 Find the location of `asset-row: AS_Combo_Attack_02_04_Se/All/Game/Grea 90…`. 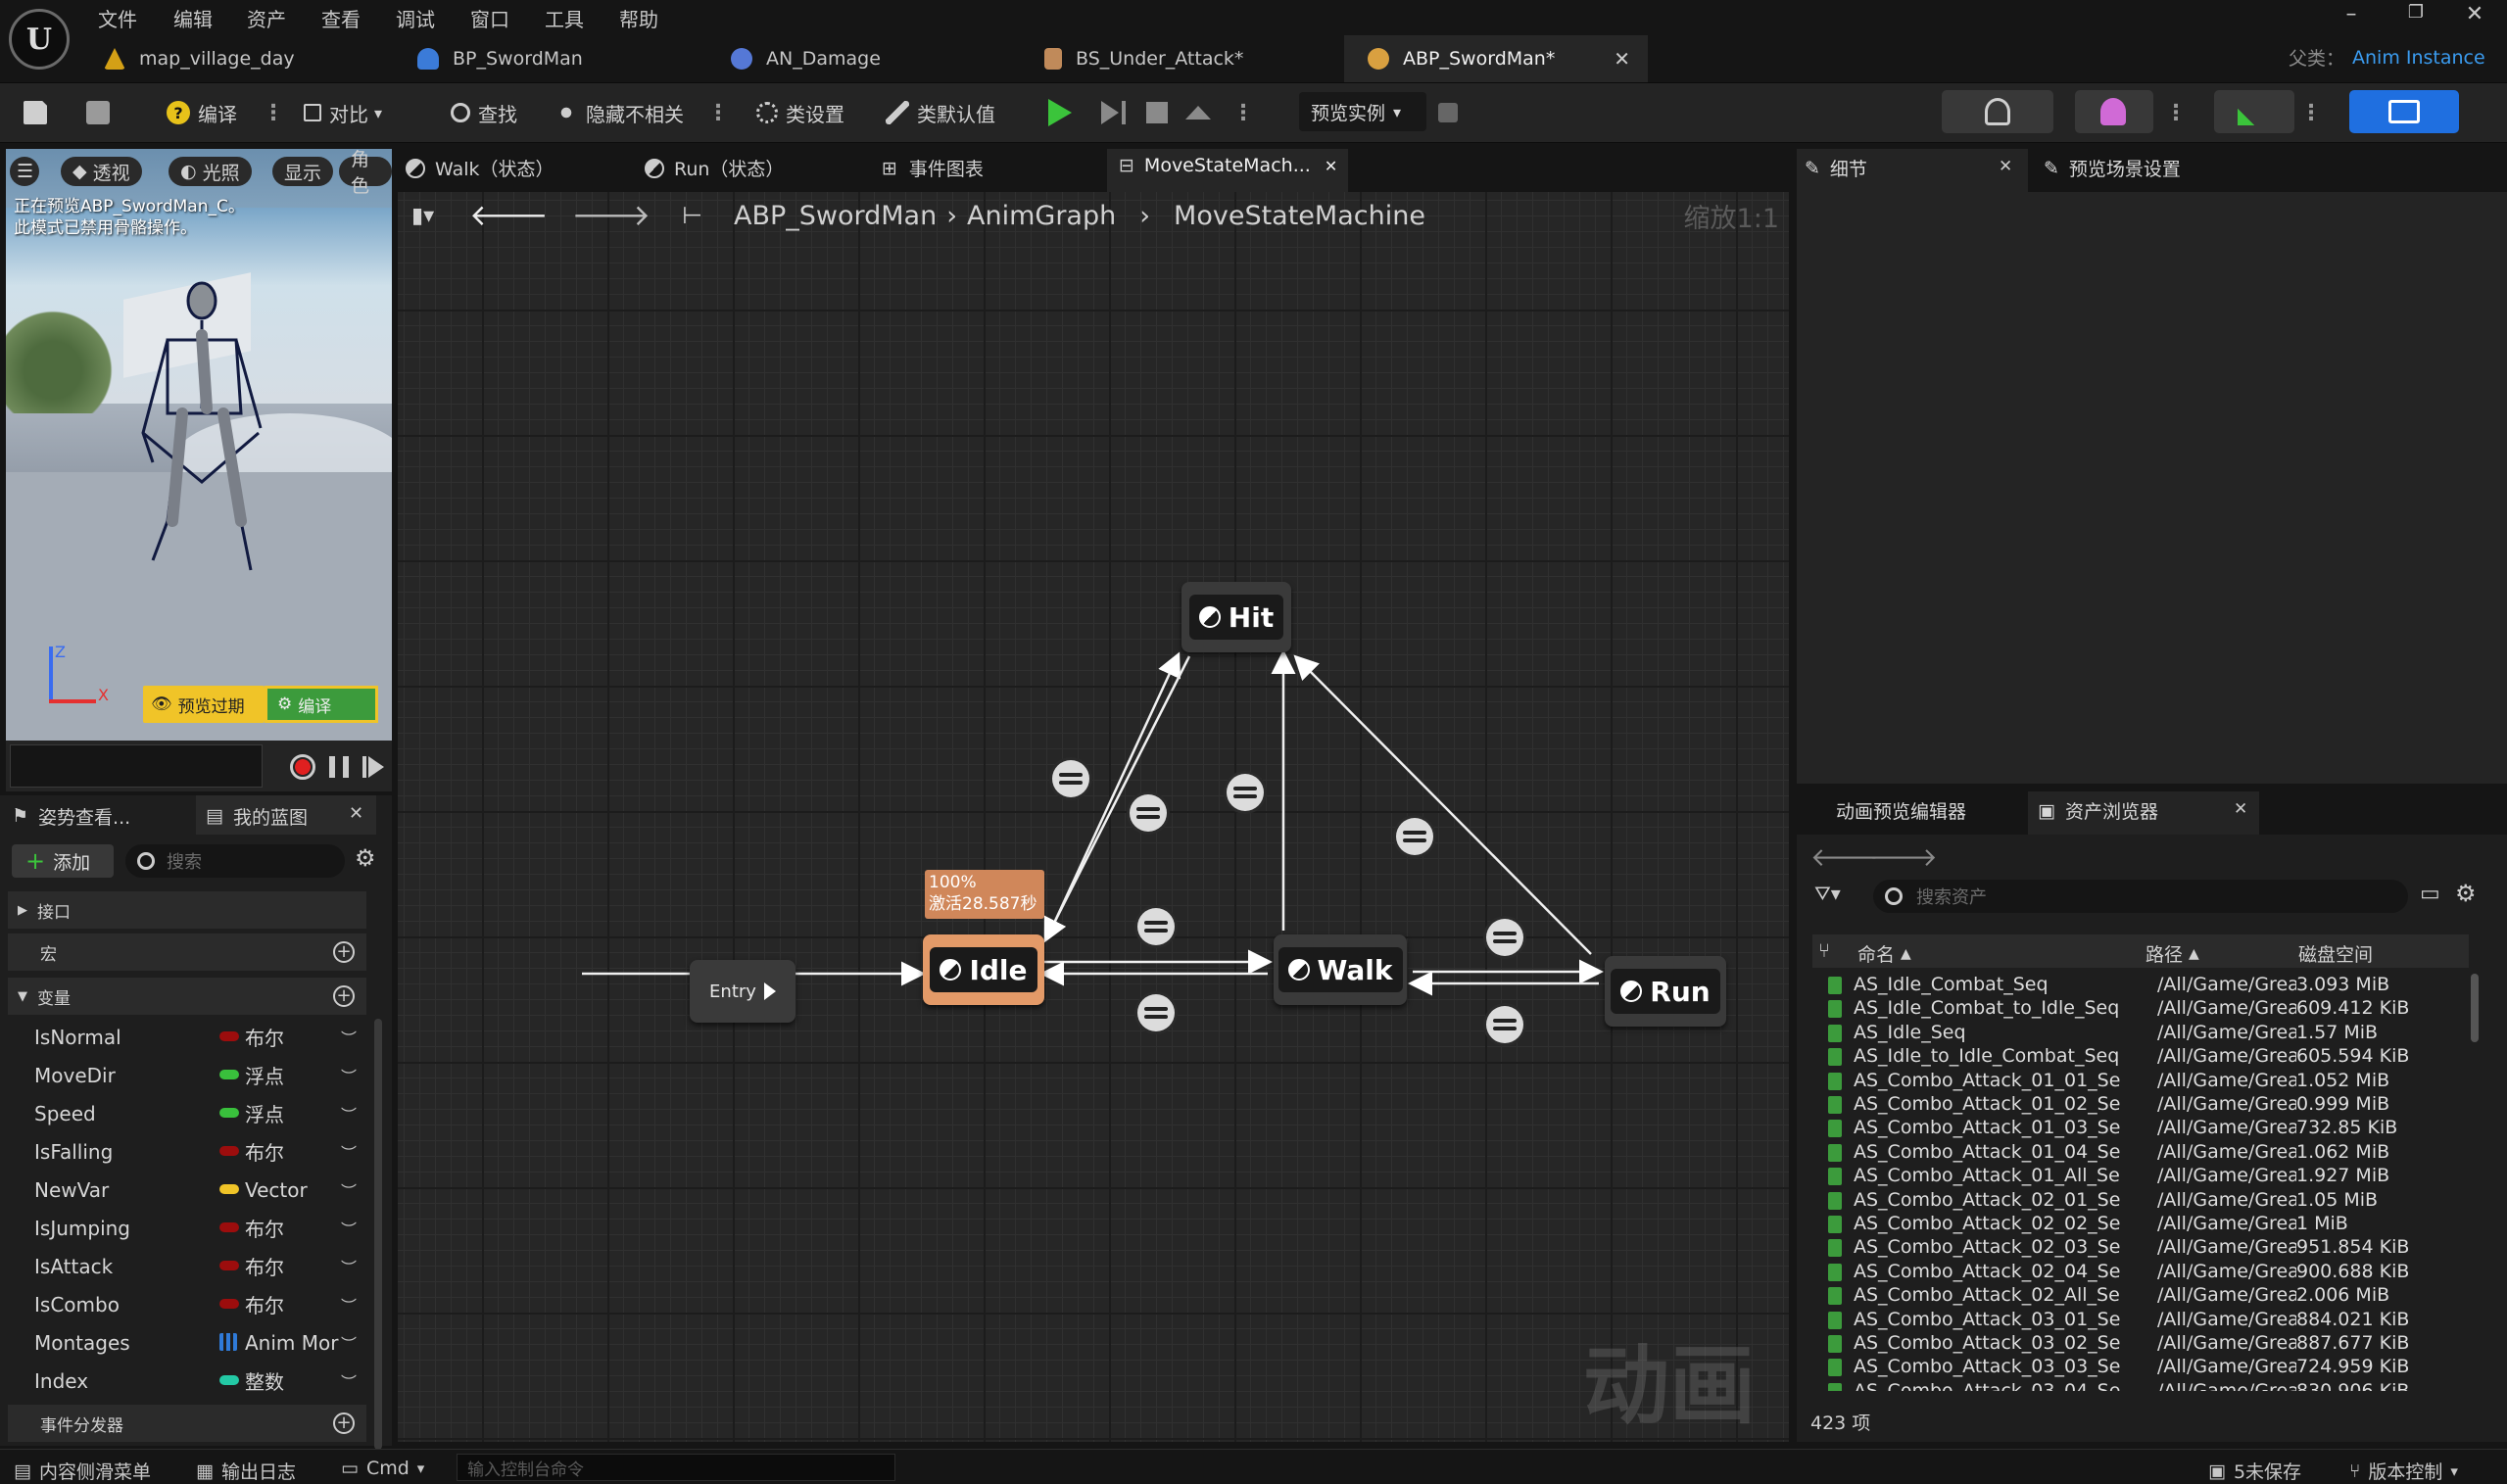

asset-row: AS_Combo_Attack_02_04_Se/All/Game/Grea 90… is located at coordinates (2141, 1272).